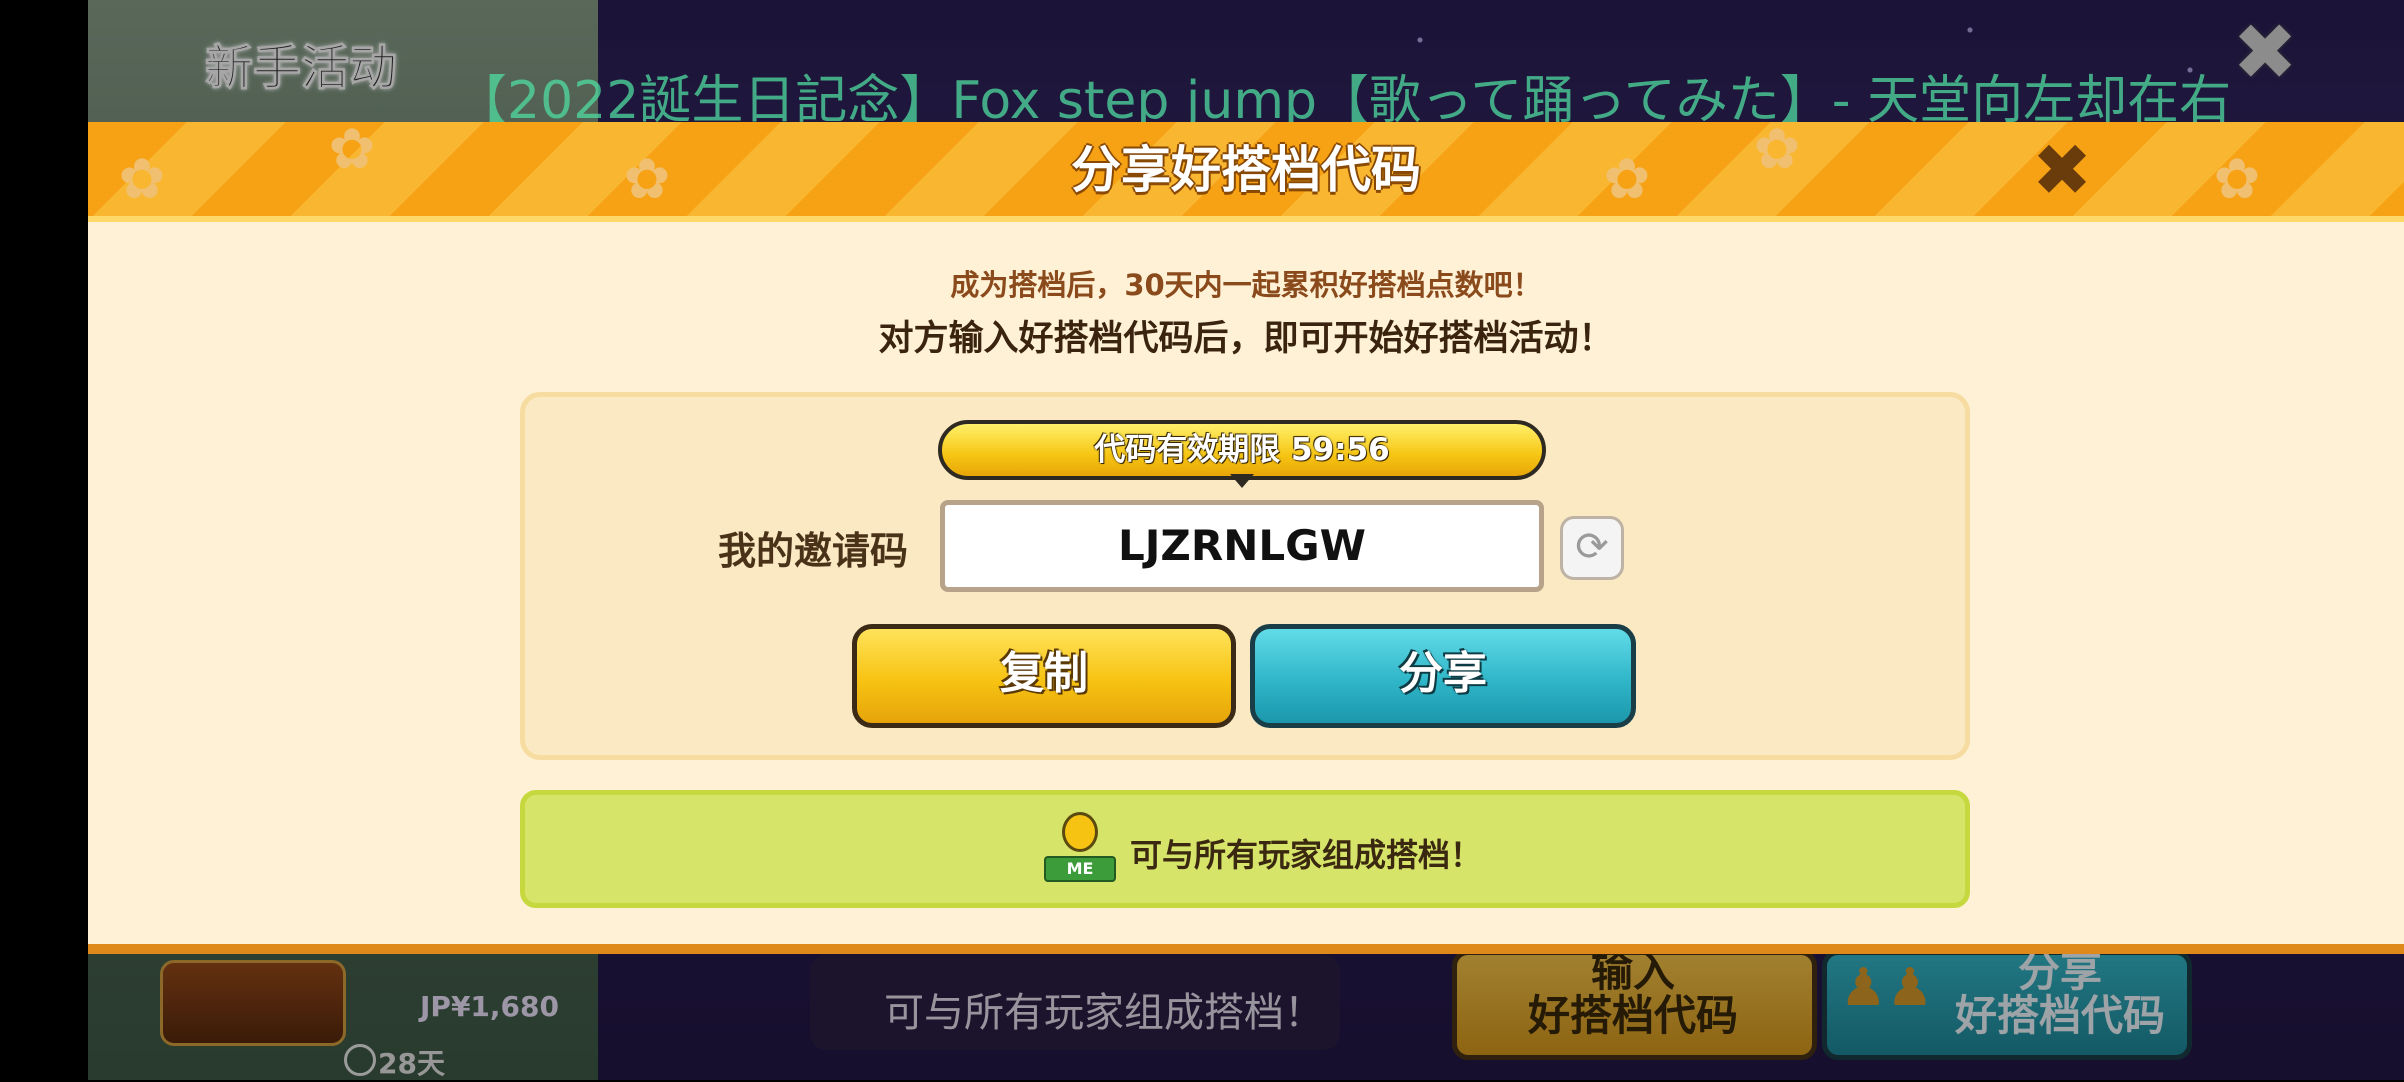 This screenshot has width=2404, height=1082. What do you see at coordinates (1592, 548) in the screenshot?
I see `refresh-icon: ⟳` at bounding box center [1592, 548].